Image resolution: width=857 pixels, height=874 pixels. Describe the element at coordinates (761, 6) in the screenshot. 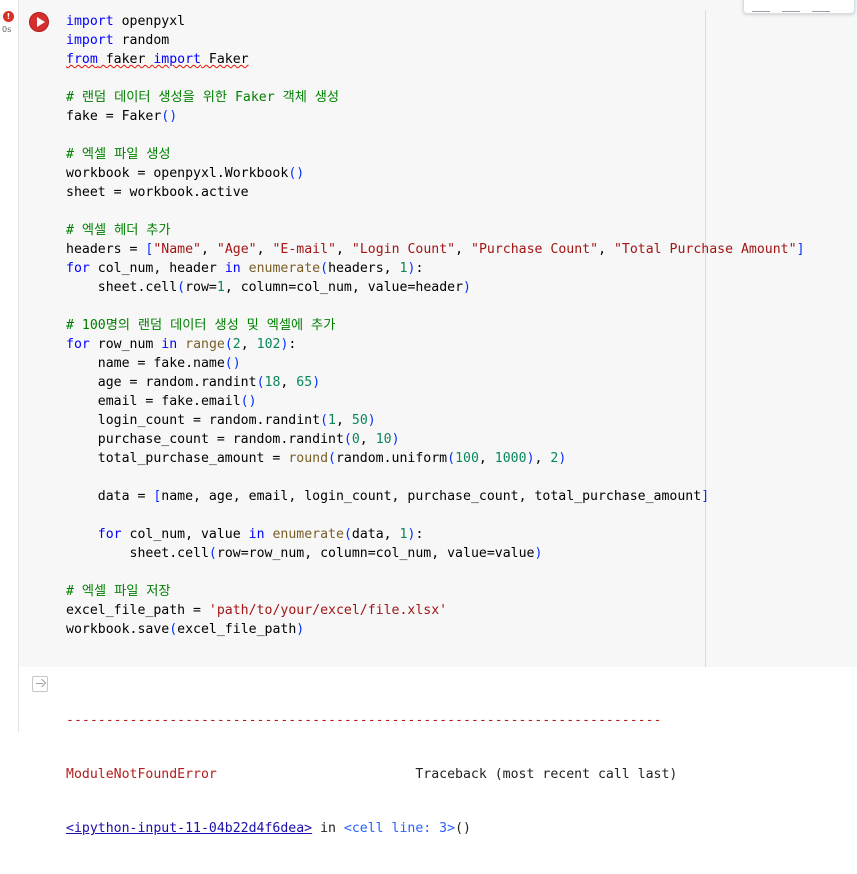

I see `move-up-icon` at that location.